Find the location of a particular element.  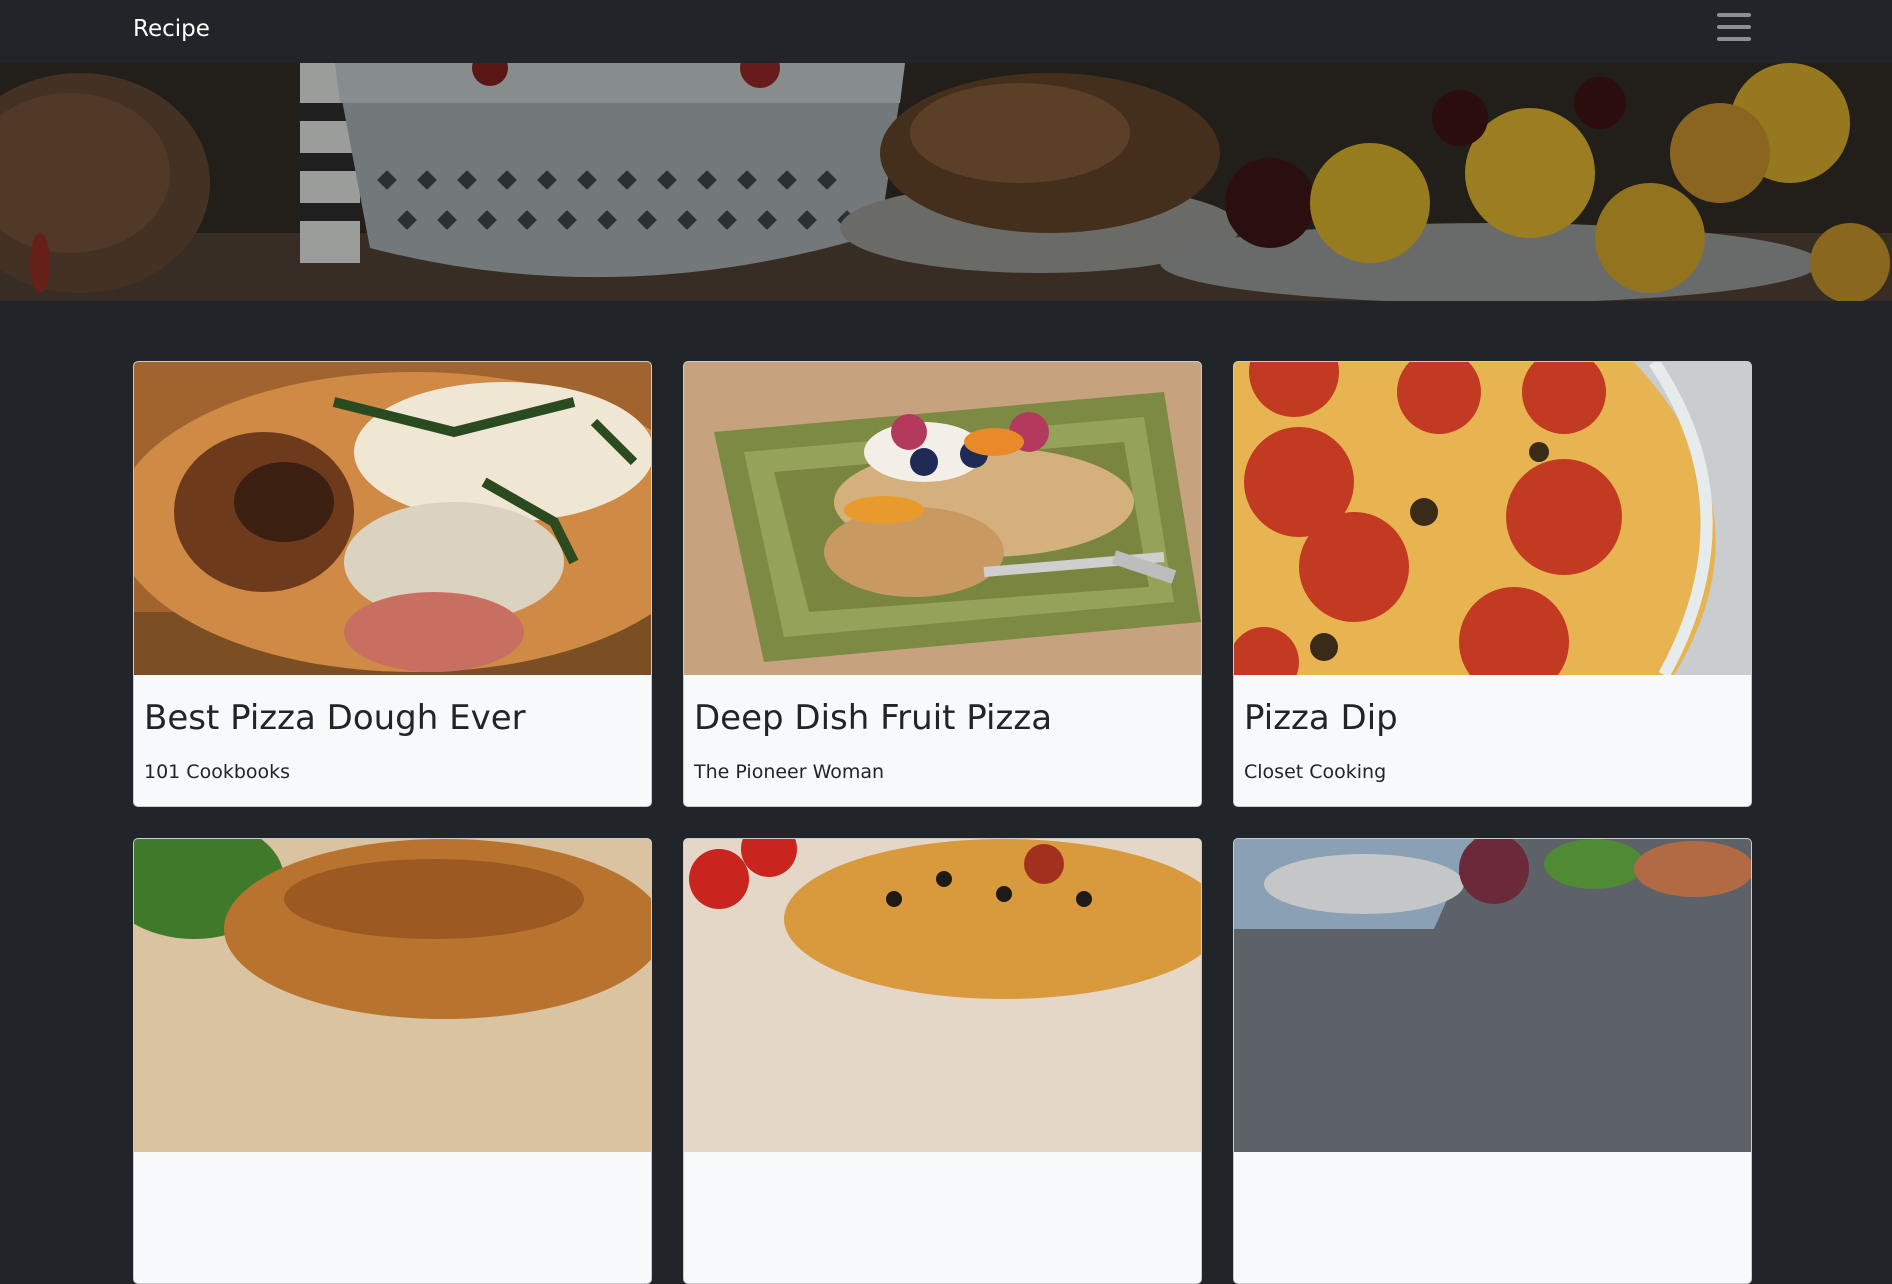

brand-link: Recipe is located at coordinates (171, 29).